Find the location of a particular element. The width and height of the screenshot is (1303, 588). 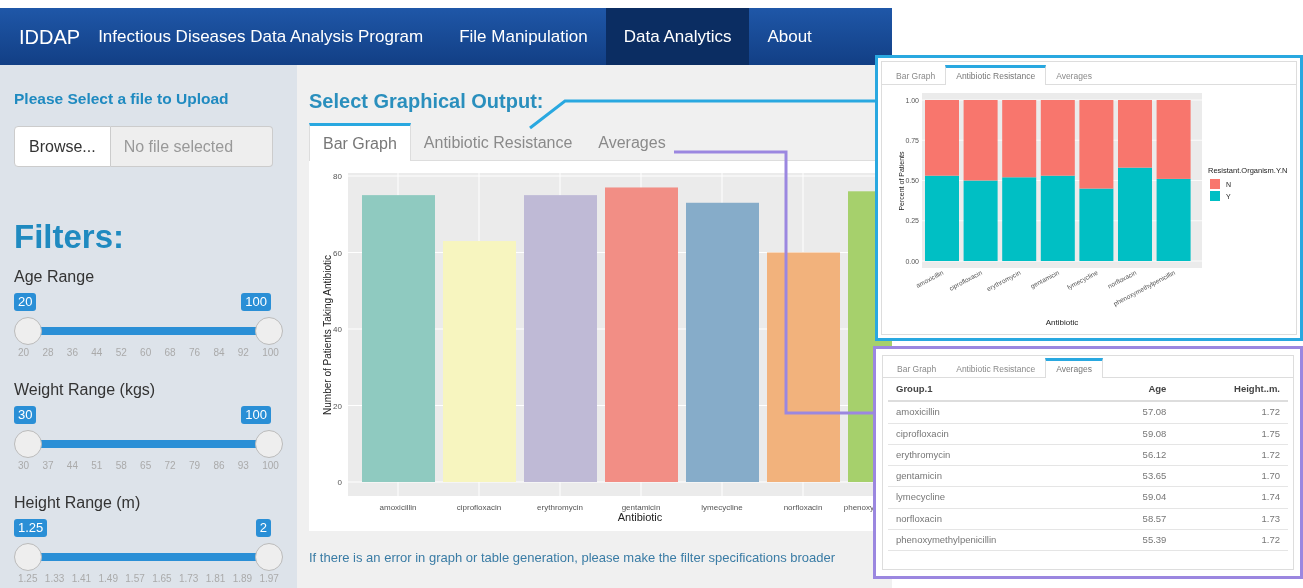

tick-label: 1.25 is located at coordinates (28, 579).